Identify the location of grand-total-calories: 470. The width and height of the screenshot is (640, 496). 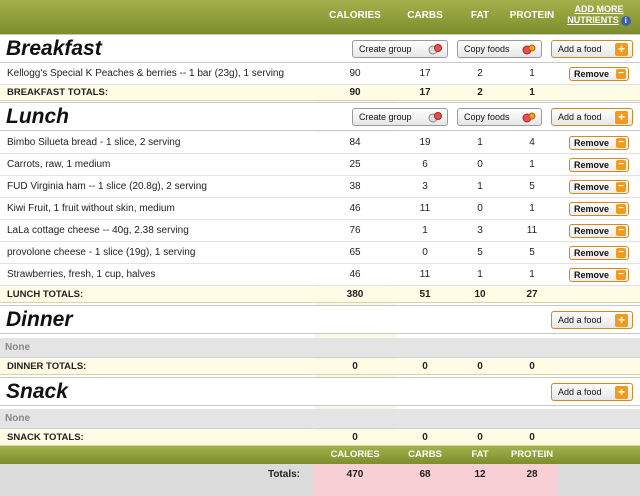
(355, 480).